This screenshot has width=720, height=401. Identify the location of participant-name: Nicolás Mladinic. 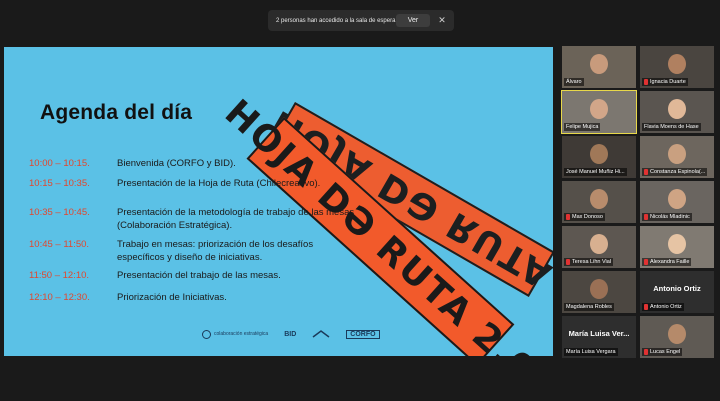
(670, 217).